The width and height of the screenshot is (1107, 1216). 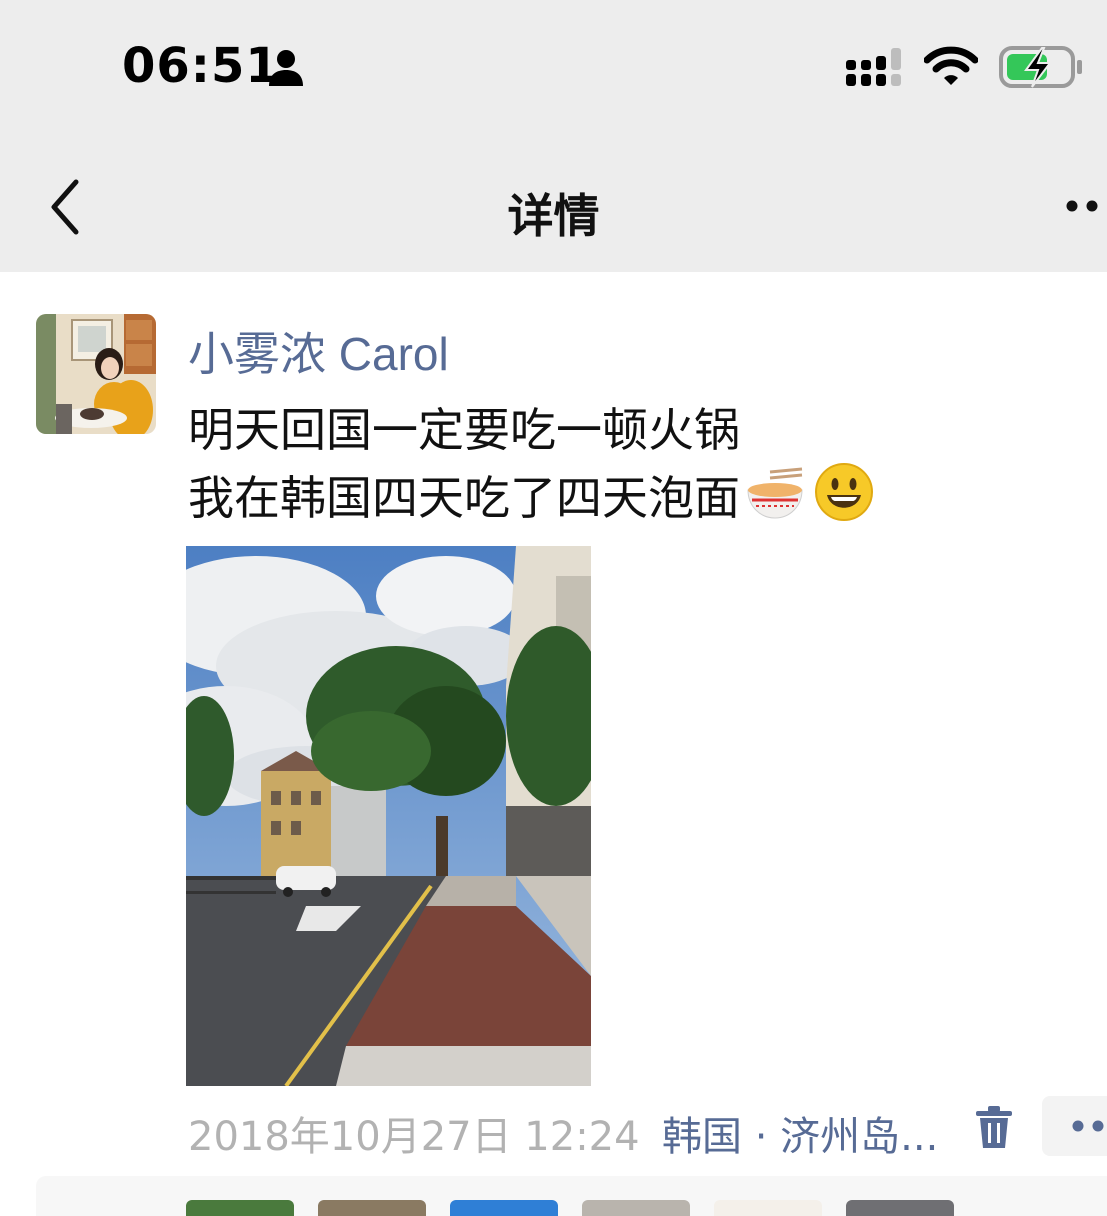 I want to click on more-options-icon, so click(x=1084, y=206).